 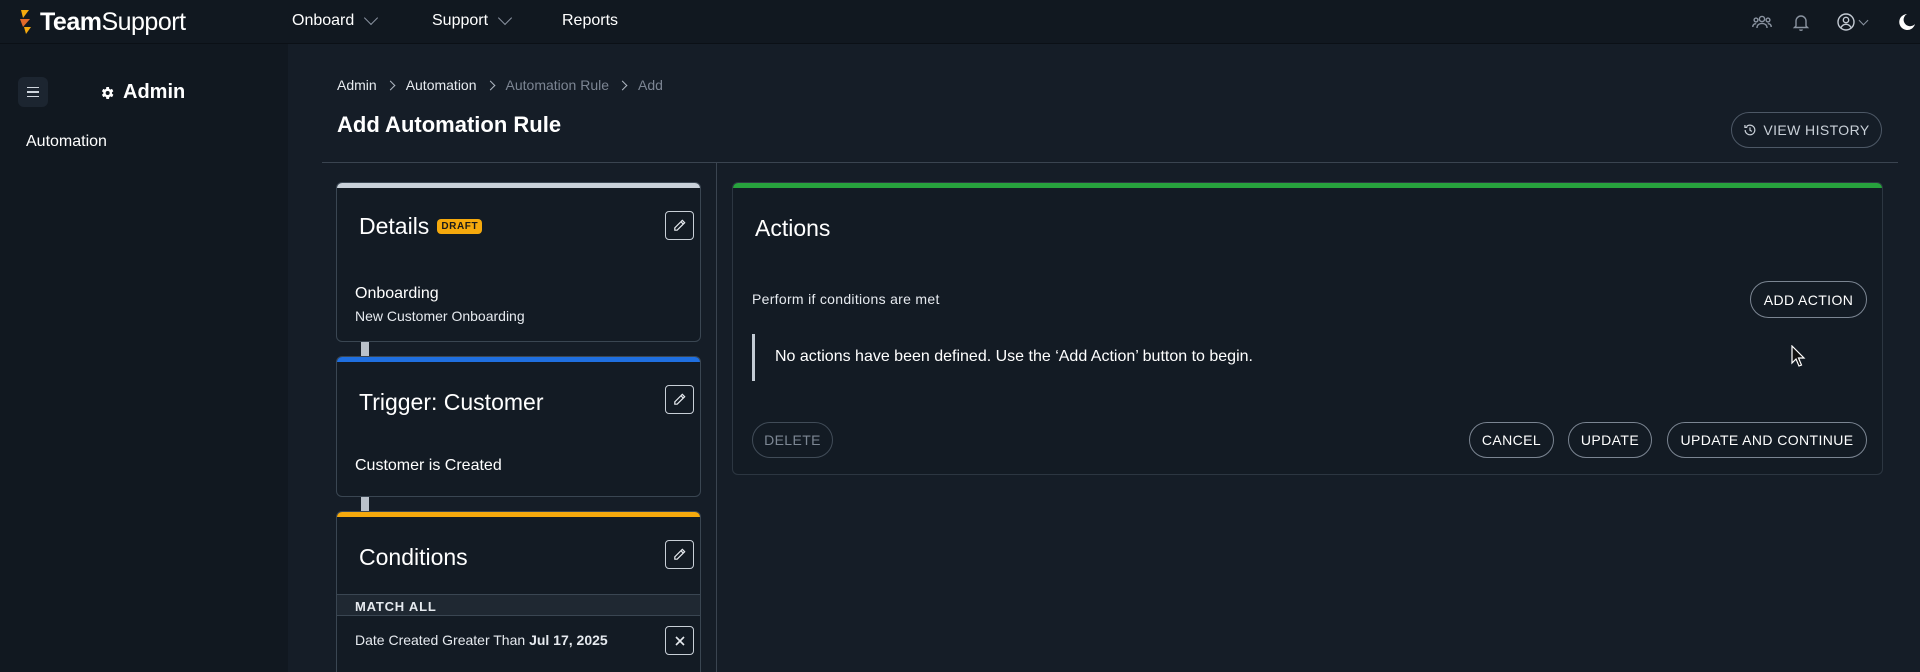 What do you see at coordinates (960, 22) in the screenshot?
I see `top-navigation-bar: TeamSupport Onboard Support Reports` at bounding box center [960, 22].